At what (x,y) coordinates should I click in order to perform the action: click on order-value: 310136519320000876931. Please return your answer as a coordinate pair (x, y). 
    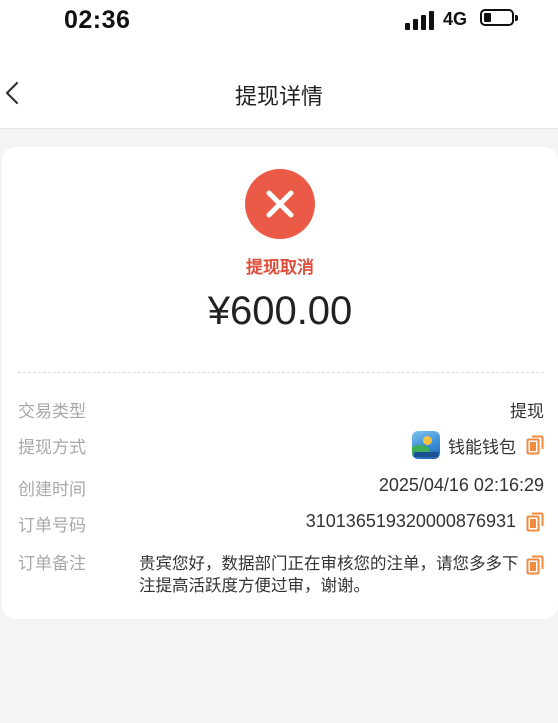
    Looking at the image, I should click on (425, 521).